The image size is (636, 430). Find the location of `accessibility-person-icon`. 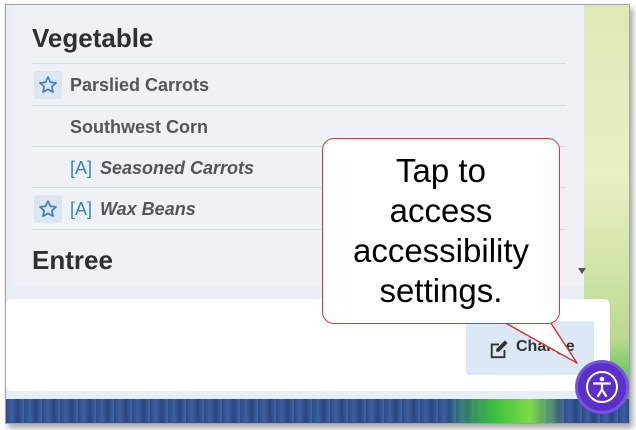

accessibility-person-icon is located at coordinates (602, 387).